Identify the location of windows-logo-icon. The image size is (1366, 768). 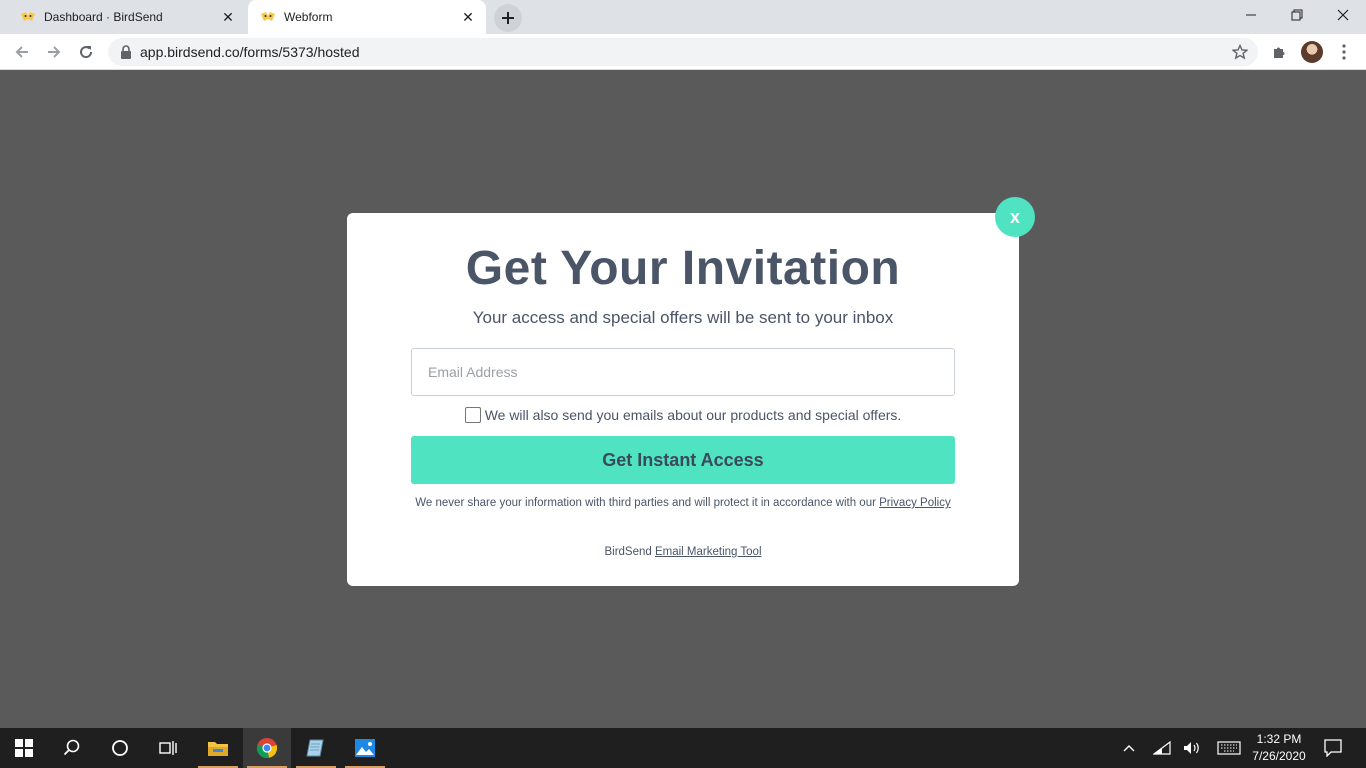
(24, 748).